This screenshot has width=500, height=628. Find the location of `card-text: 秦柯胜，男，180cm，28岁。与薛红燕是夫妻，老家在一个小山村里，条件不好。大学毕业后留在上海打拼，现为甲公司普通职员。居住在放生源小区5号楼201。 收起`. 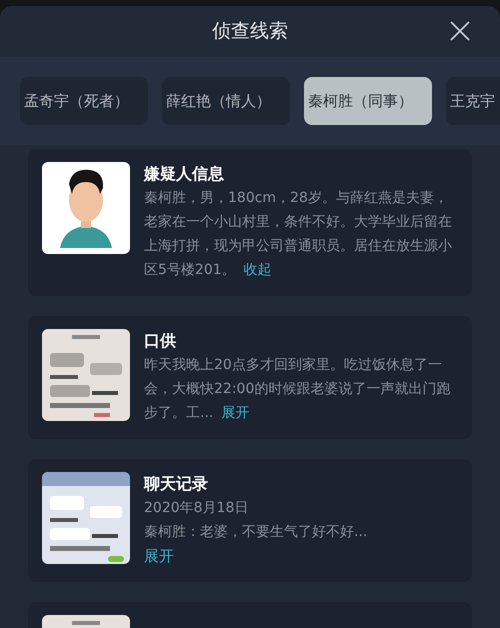

card-text: 秦柯胜，男，180cm，28岁。与薛红燕是夫妻，老家在一个小山村里，条件不好。大学毕业后留在上海打拼，现为甲公司普通职员。居住在放生源小区5号楼201。 收起 is located at coordinates (298, 234).